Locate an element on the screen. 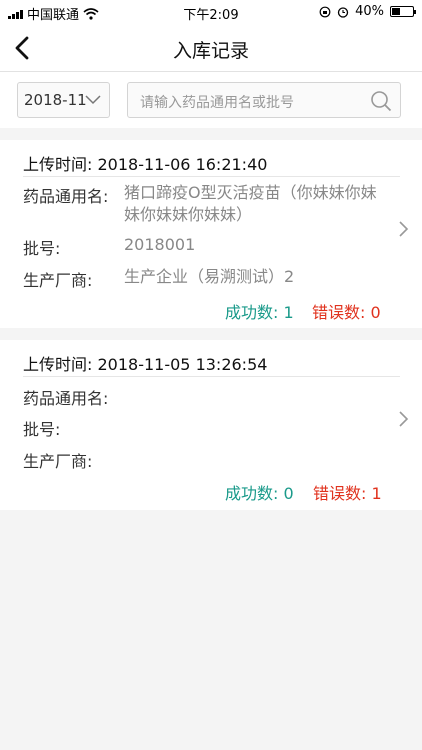 The height and width of the screenshot is (750, 422). manufacturer-value: 生产企业（易溯测试）2 is located at coordinates (209, 276).